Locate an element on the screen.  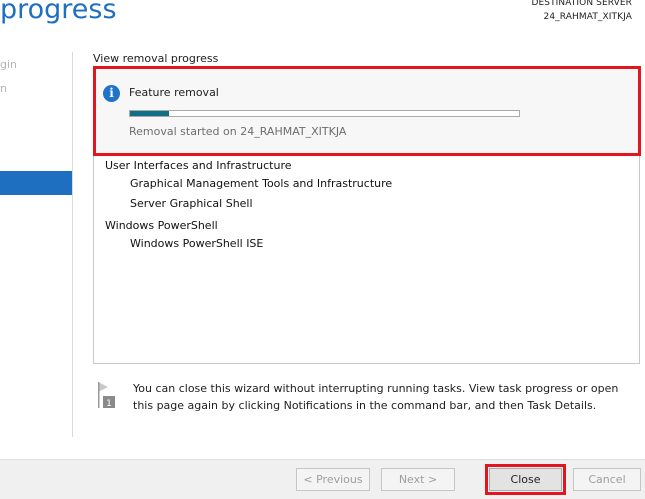
sidebar-item-2: n is located at coordinates (3, 88).